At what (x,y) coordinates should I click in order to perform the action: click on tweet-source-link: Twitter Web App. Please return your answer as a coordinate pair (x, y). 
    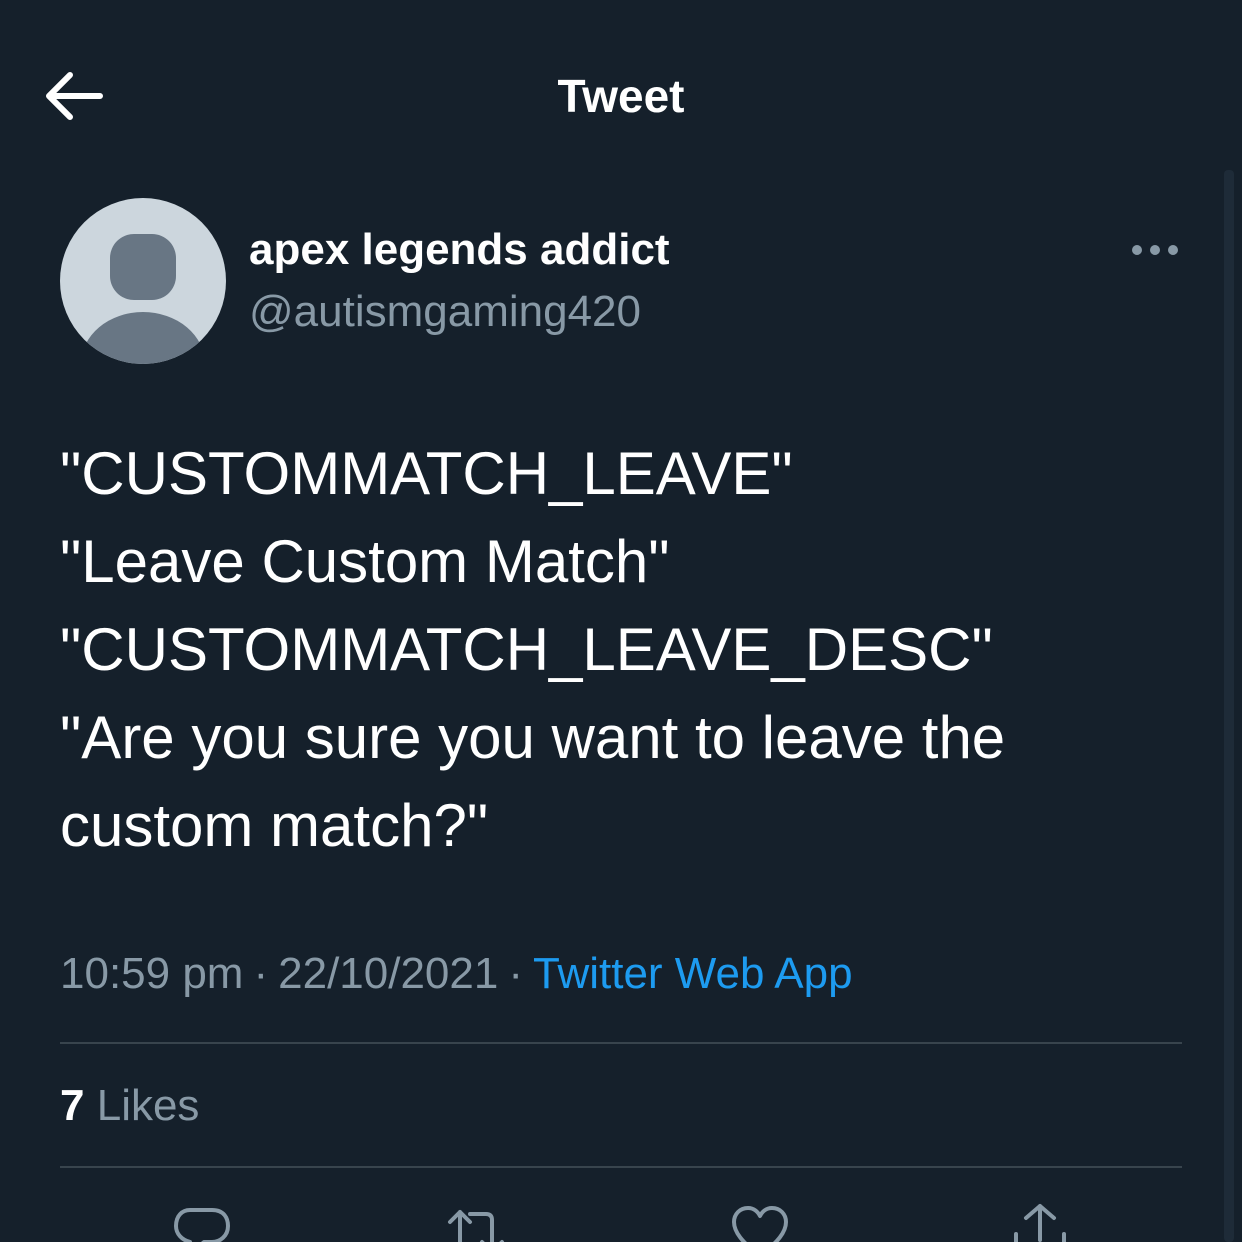
    Looking at the image, I should click on (693, 973).